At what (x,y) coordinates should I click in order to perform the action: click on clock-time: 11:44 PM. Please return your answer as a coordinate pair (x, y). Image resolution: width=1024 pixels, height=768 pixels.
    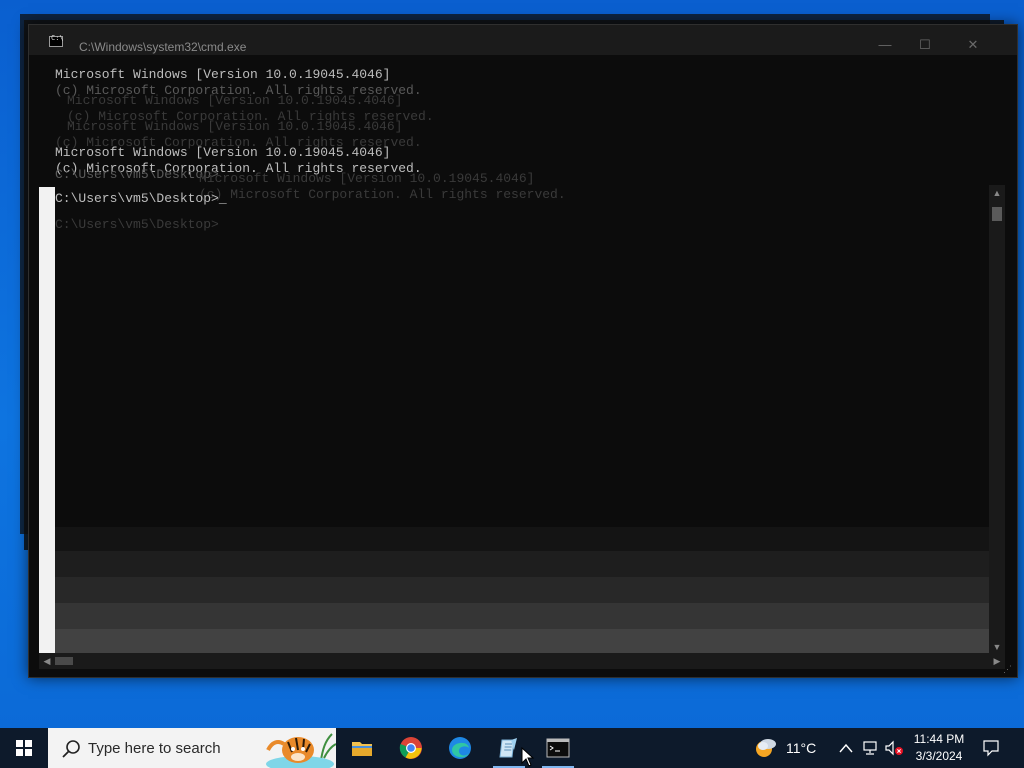
    Looking at the image, I should click on (939, 739).